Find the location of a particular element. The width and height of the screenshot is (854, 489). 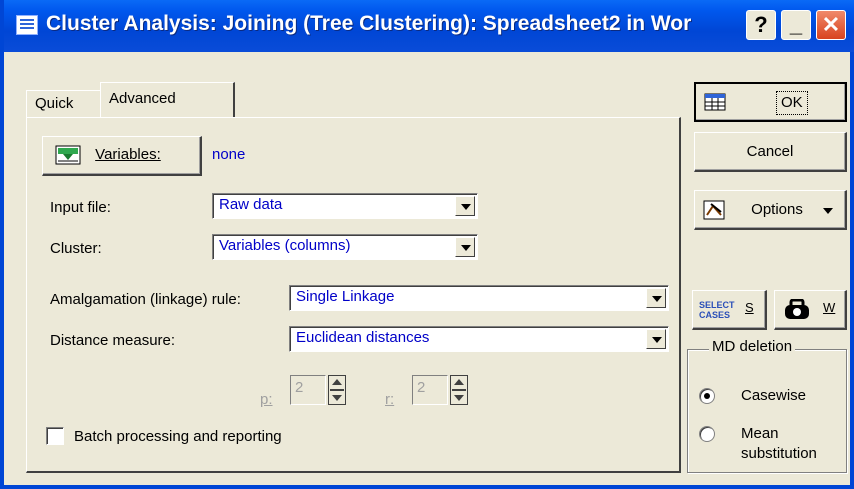

options-icon is located at coordinates (714, 210).